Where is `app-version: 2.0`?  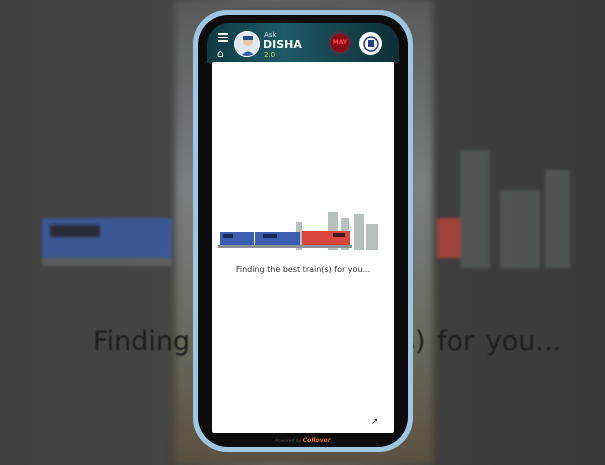 app-version: 2.0 is located at coordinates (270, 55).